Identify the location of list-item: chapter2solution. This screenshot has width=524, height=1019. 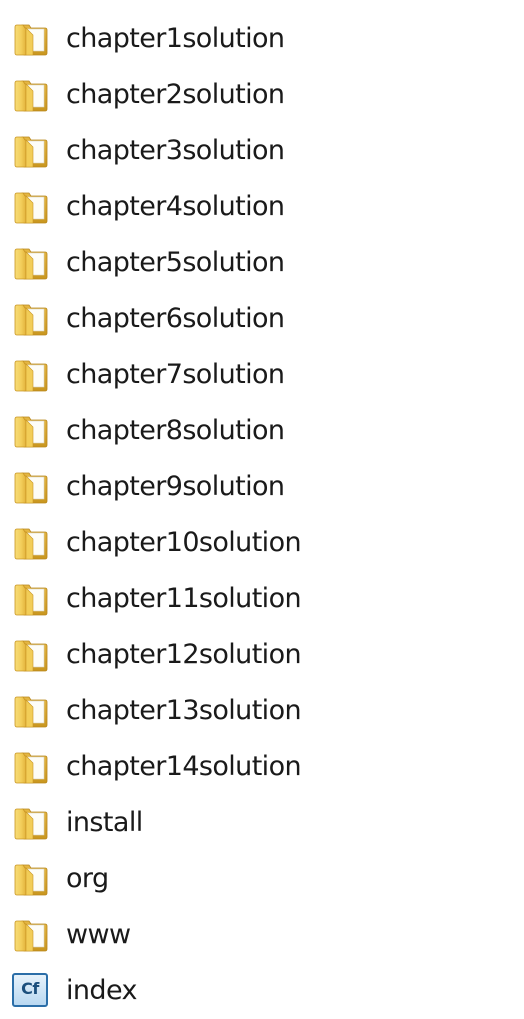
(262, 95).